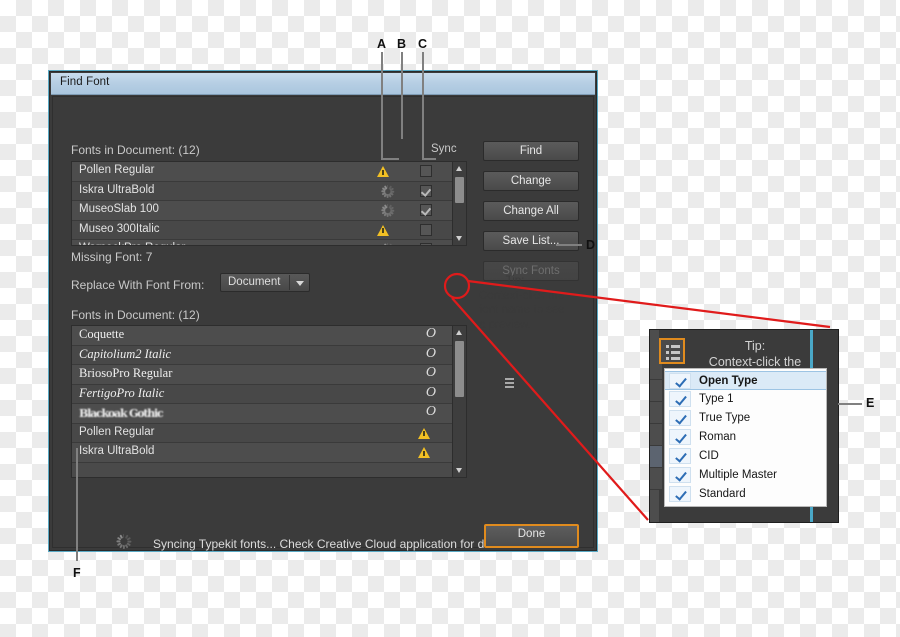 The width and height of the screenshot is (900, 637). Describe the element at coordinates (126, 373) in the screenshot. I see `font-name: BriosoPro Regular` at that location.